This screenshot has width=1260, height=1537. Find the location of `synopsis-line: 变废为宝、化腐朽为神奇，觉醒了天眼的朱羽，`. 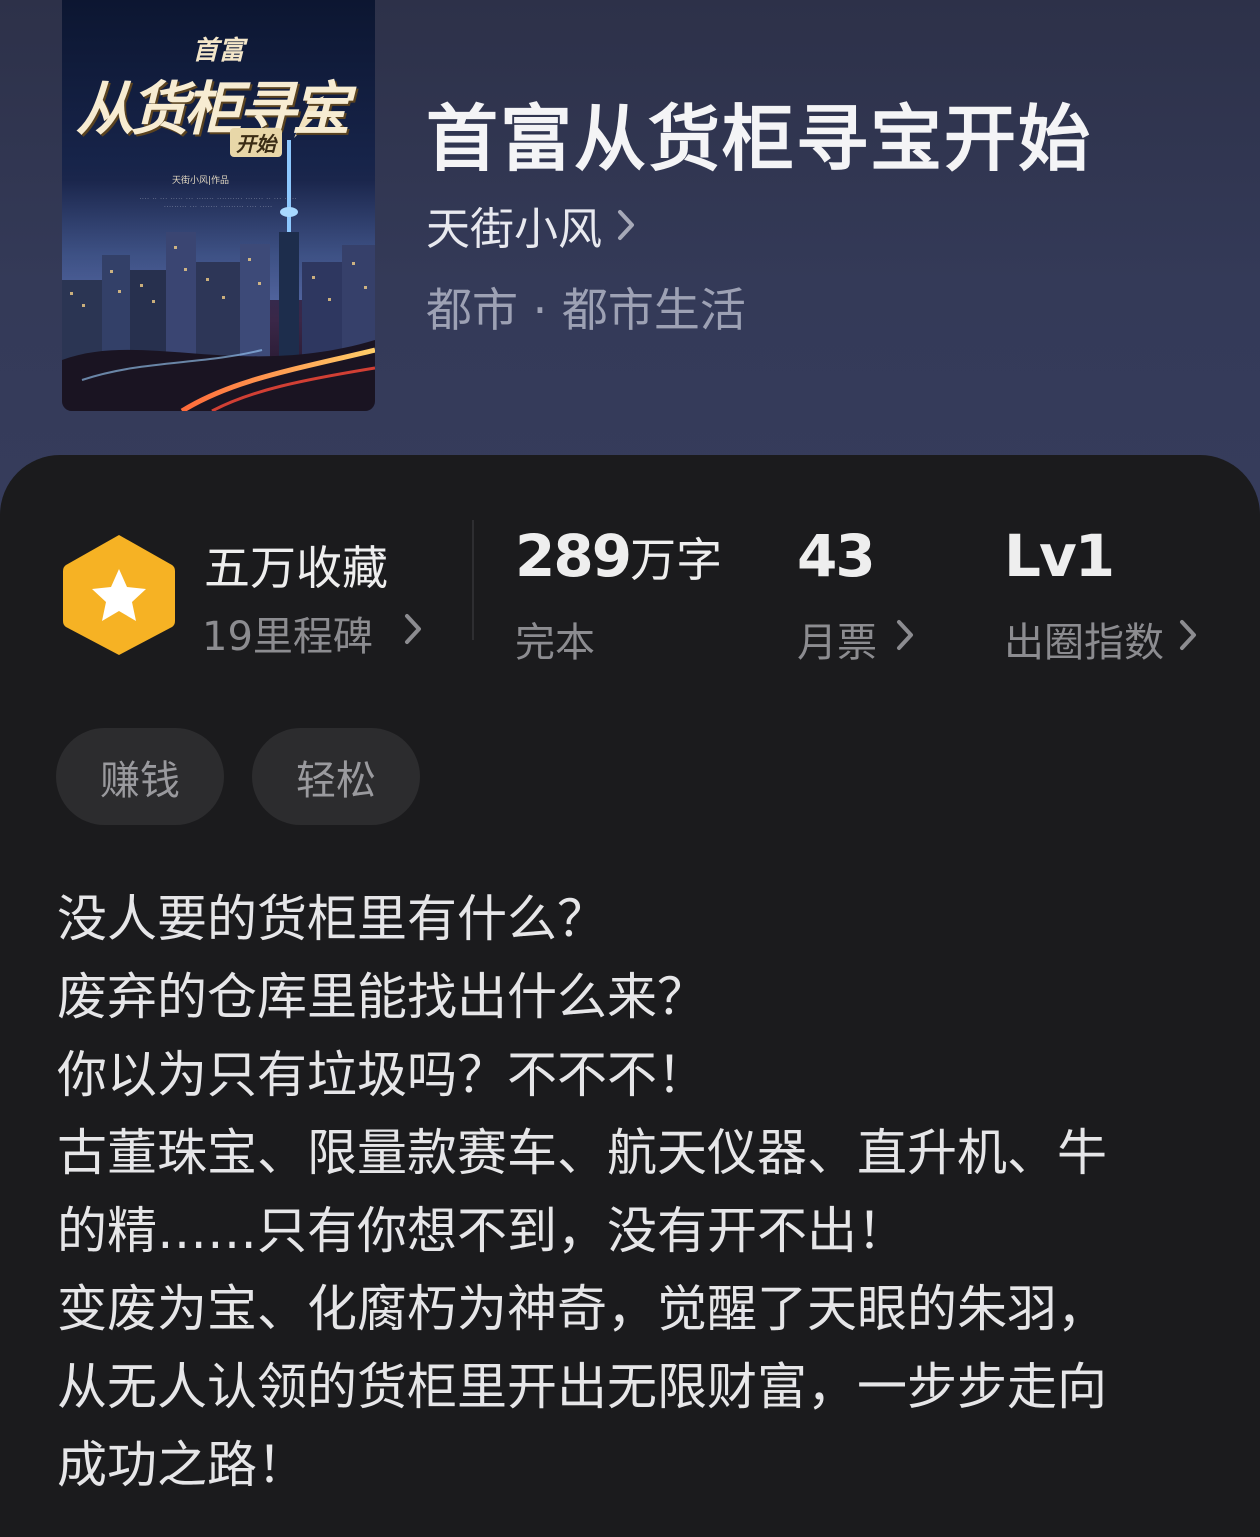

synopsis-line: 变废为宝、化腐朽为神奇，觉醒了天眼的朱羽， is located at coordinates (582, 1309).